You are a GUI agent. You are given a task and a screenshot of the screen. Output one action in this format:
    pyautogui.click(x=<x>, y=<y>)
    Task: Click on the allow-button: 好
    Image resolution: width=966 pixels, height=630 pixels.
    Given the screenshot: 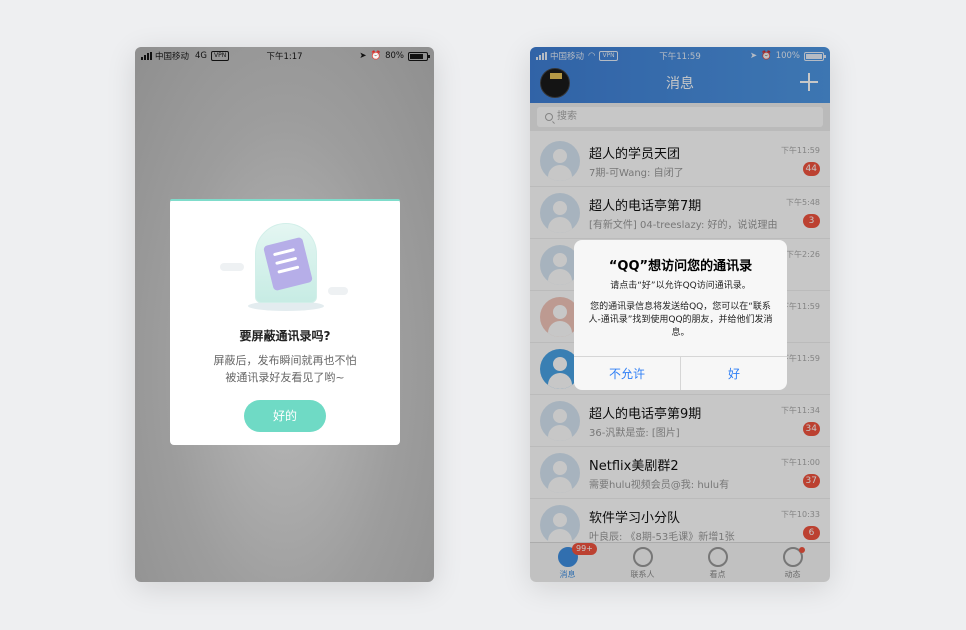 What is the action you would take?
    pyautogui.click(x=734, y=373)
    